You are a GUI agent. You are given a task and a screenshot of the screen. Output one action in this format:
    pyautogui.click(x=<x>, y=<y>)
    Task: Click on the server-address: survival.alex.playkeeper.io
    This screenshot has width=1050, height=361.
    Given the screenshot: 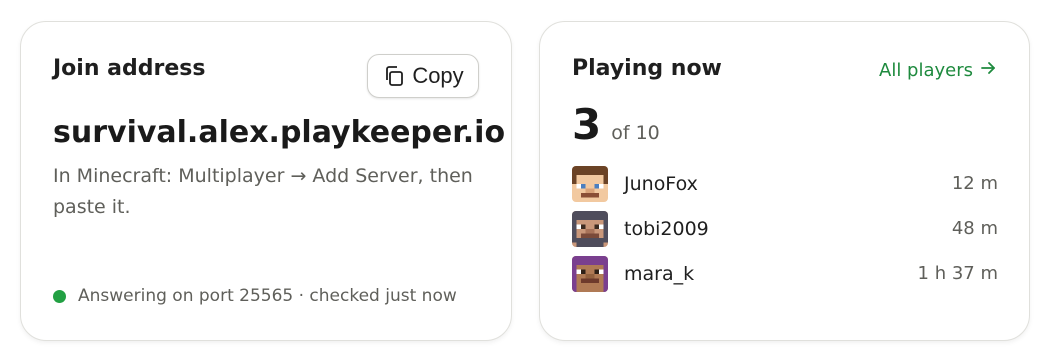 What is the action you would take?
    pyautogui.click(x=279, y=132)
    